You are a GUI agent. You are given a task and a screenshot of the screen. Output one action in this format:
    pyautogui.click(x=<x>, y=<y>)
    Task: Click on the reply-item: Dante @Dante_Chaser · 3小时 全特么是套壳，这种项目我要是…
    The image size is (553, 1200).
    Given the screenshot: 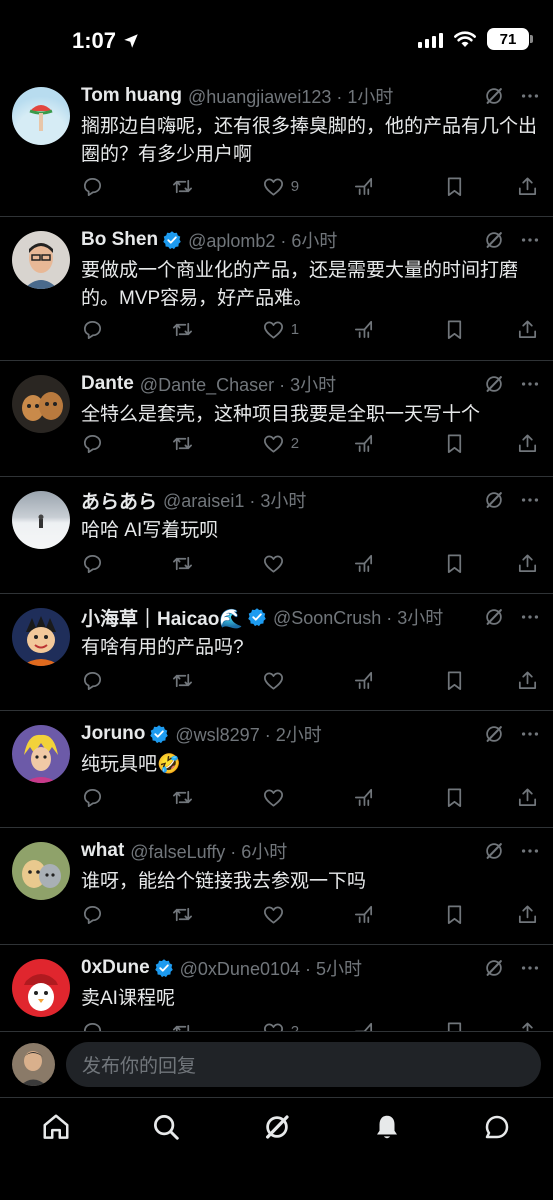 What is the action you would take?
    pyautogui.click(x=276, y=419)
    